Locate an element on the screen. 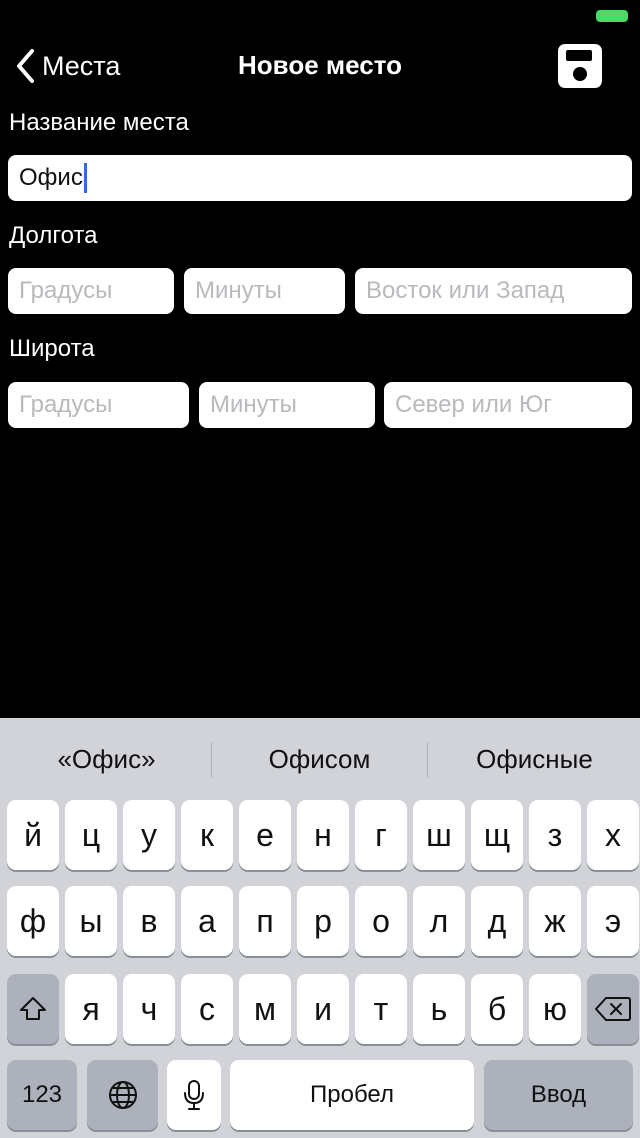 The width and height of the screenshot is (640, 1138). suggestion-bar: «Офис» Офисом Офисные is located at coordinates (320, 759).